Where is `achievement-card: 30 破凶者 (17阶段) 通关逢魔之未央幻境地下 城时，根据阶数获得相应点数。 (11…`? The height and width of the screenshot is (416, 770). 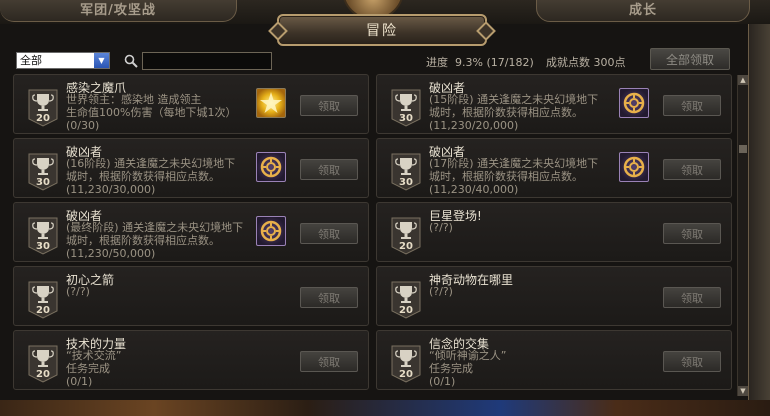 achievement-card: 30 破凶者 (17阶段) 通关逢魔之未央幻境地下 城时，根据阶数获得相应点数。 (11… is located at coordinates (554, 168).